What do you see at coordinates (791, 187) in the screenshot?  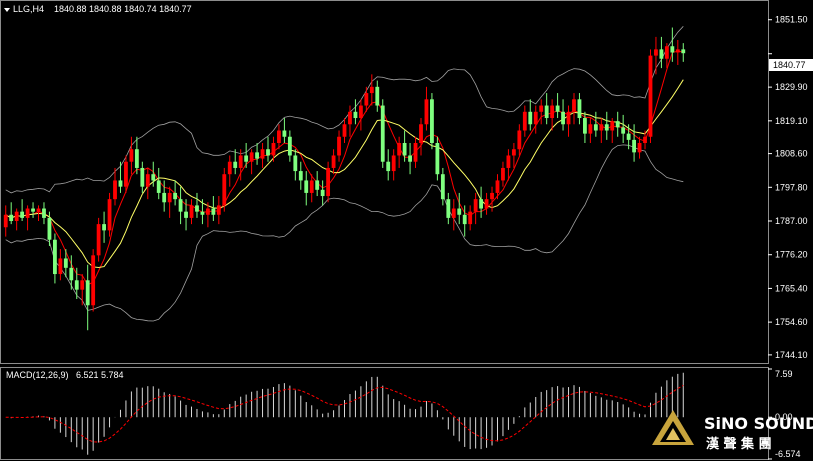 I see `price-tick-label: 1797.80` at bounding box center [791, 187].